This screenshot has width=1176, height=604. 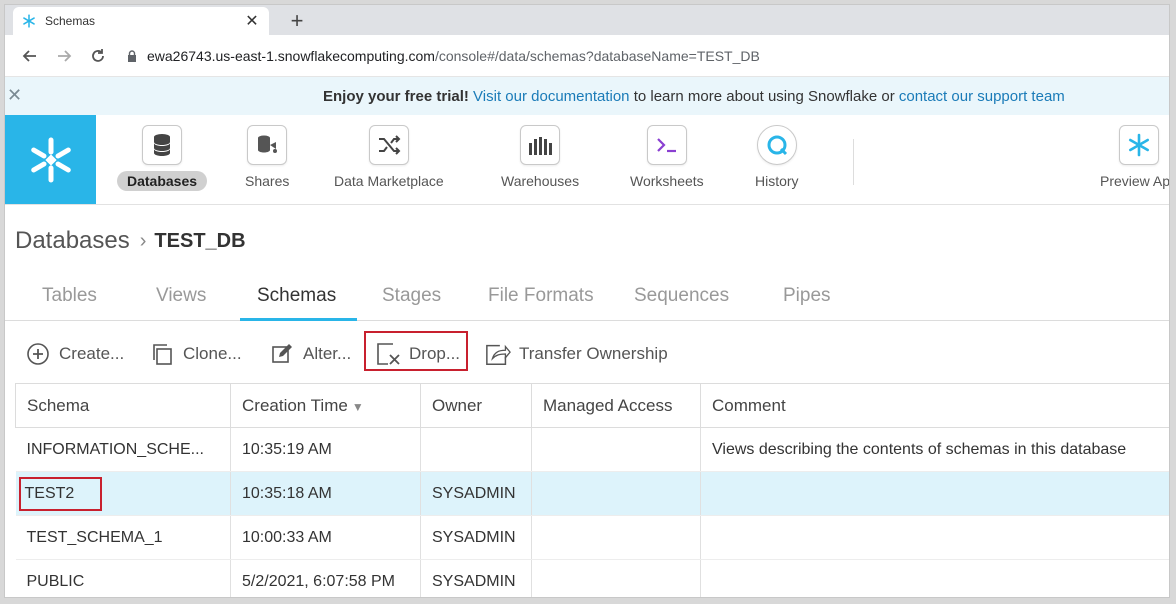 I want to click on col-header-creation-time: Creation Time ▼, so click(x=325, y=405).